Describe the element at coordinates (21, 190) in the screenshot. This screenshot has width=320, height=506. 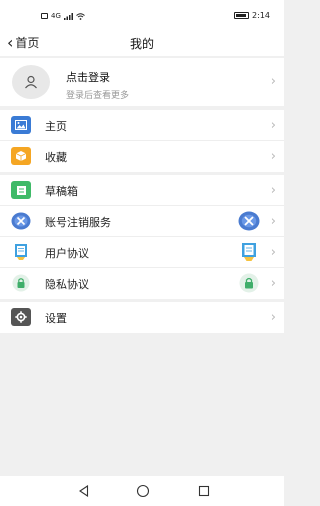
I see `note-icon` at that location.